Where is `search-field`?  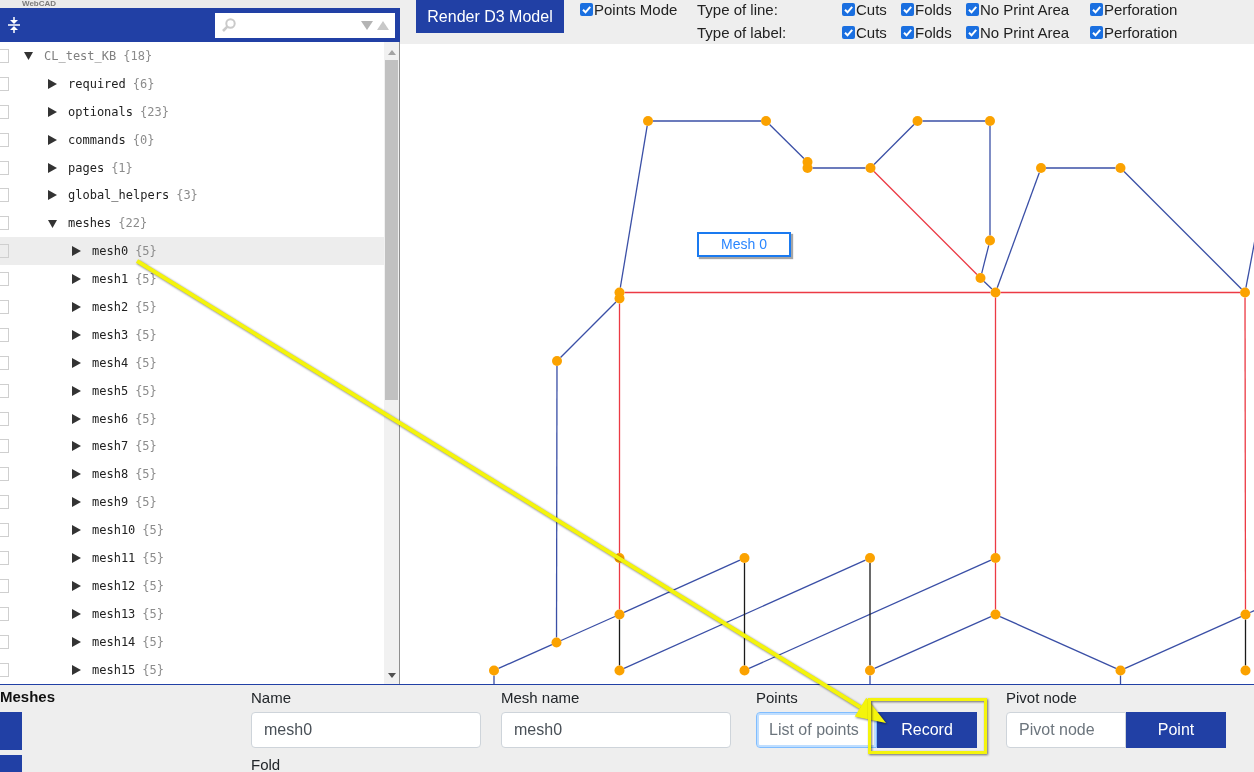
search-field is located at coordinates (305, 25).